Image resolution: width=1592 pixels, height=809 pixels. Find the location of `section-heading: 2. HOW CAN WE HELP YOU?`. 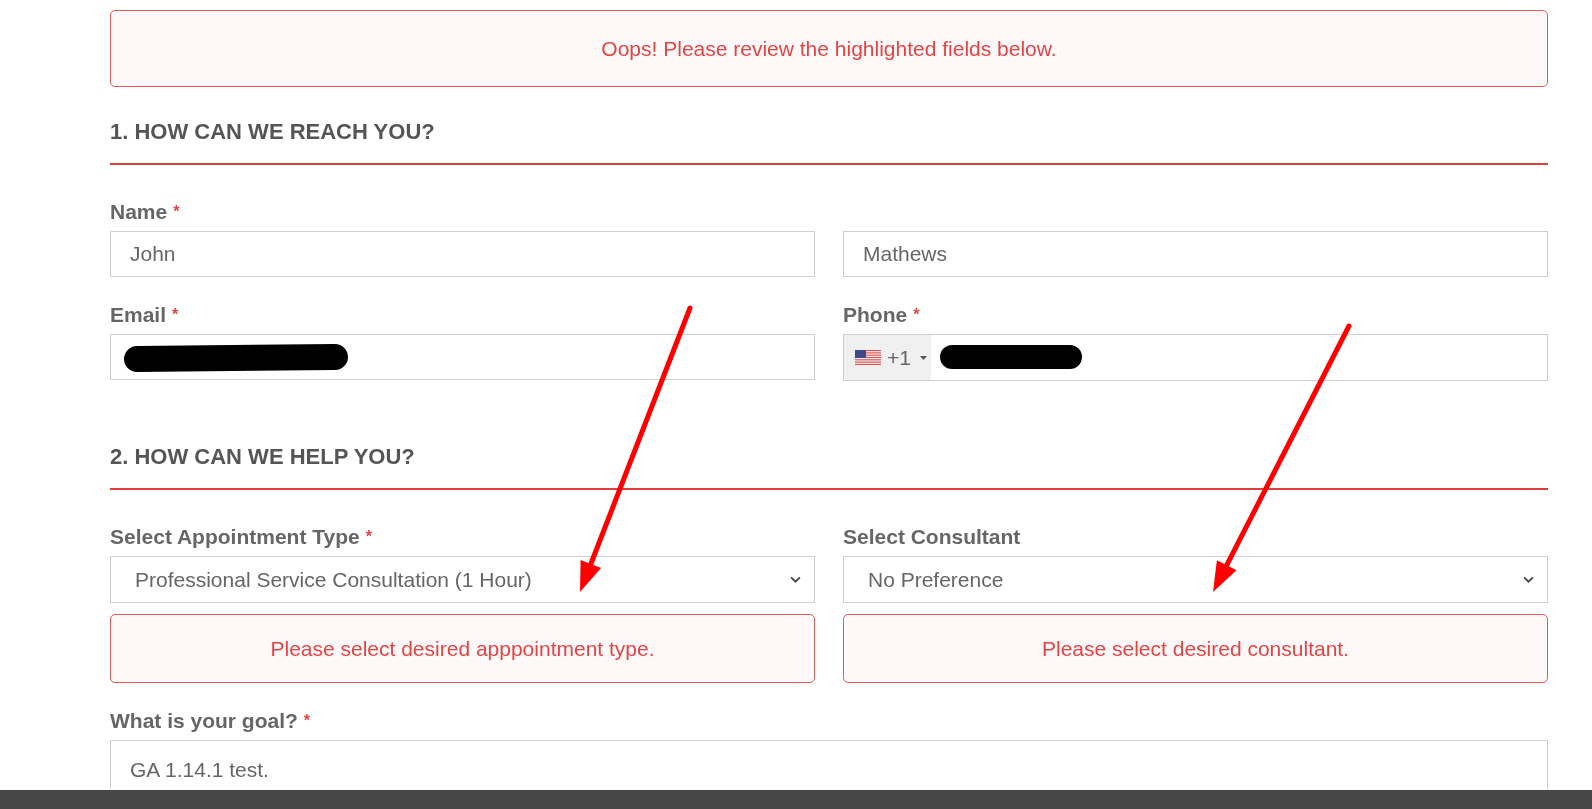

section-heading: 2. HOW CAN WE HELP YOU? is located at coordinates (262, 457).